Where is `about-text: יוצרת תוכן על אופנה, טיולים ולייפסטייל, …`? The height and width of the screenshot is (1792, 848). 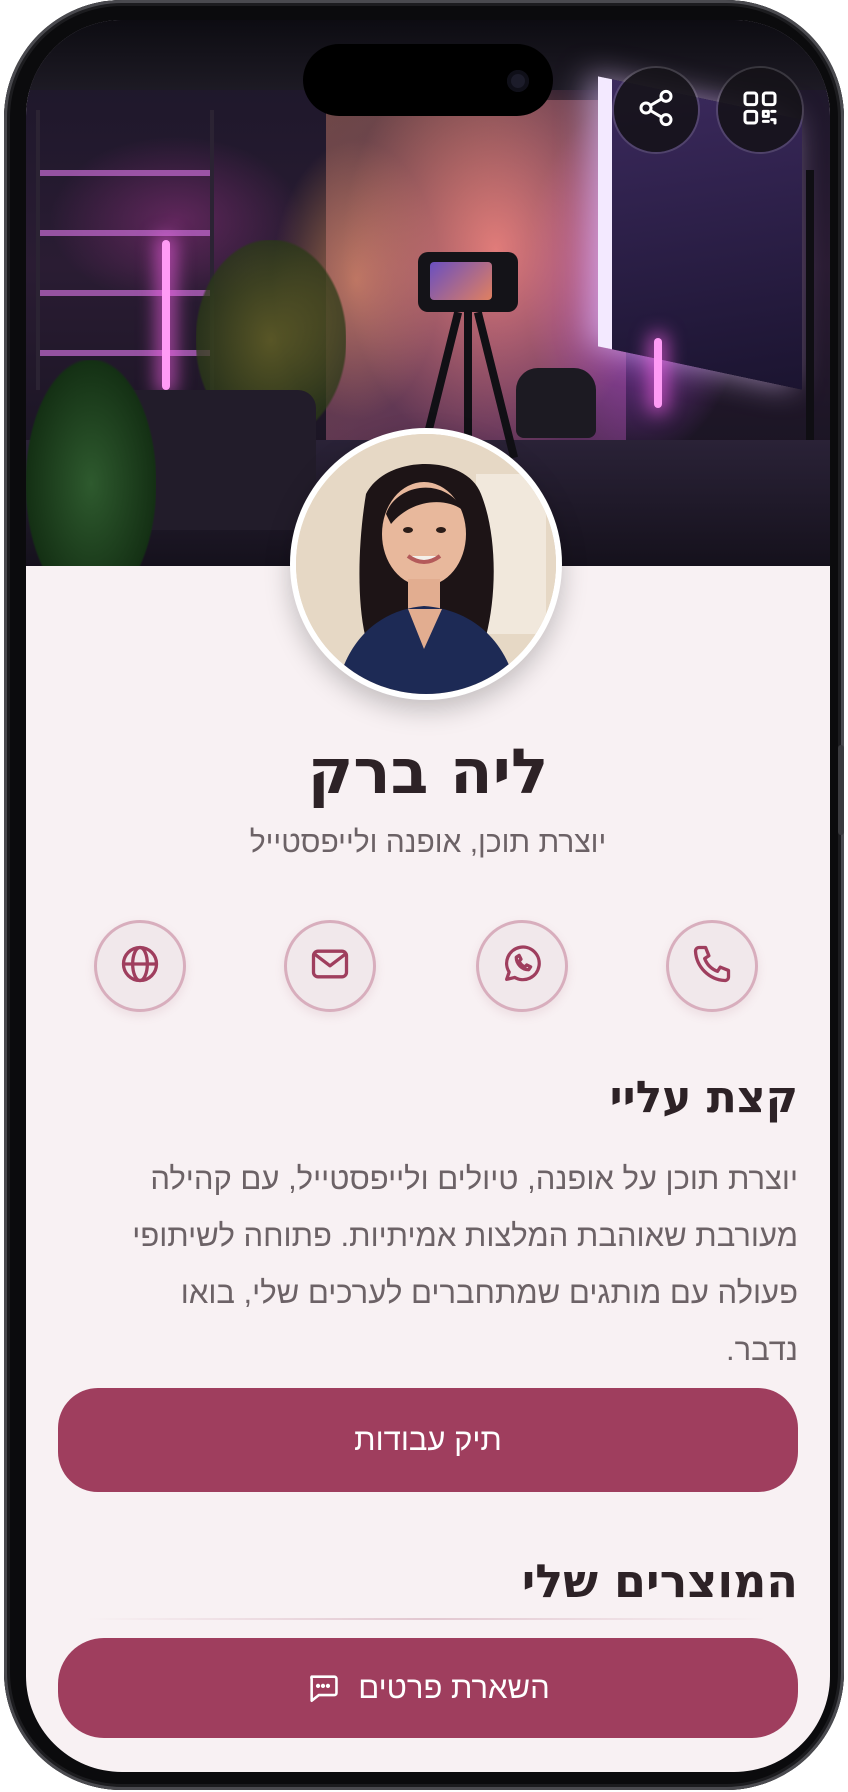
about-text: יוצרת תוכן על אופנה, טיולים ולייפסטייל, … is located at coordinates (465, 1264).